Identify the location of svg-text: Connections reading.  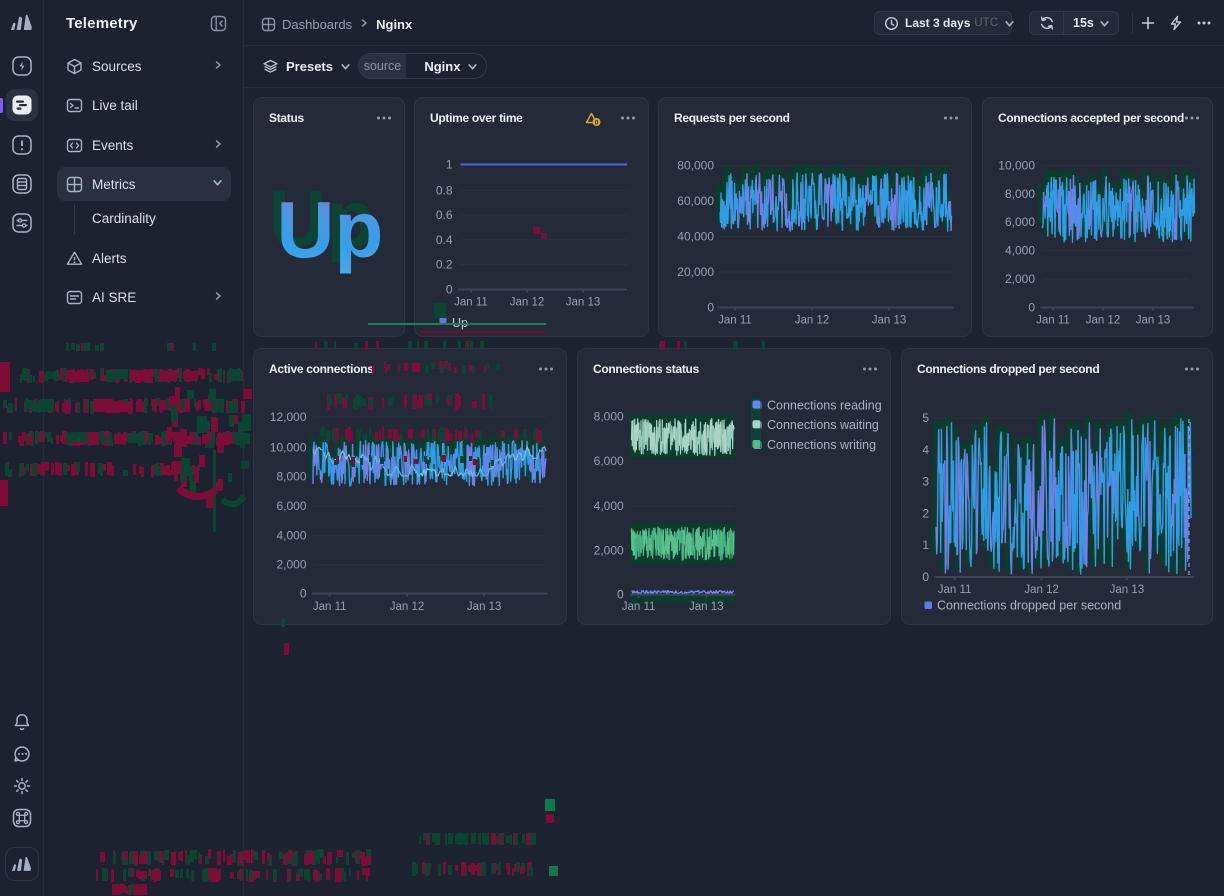
(824, 406).